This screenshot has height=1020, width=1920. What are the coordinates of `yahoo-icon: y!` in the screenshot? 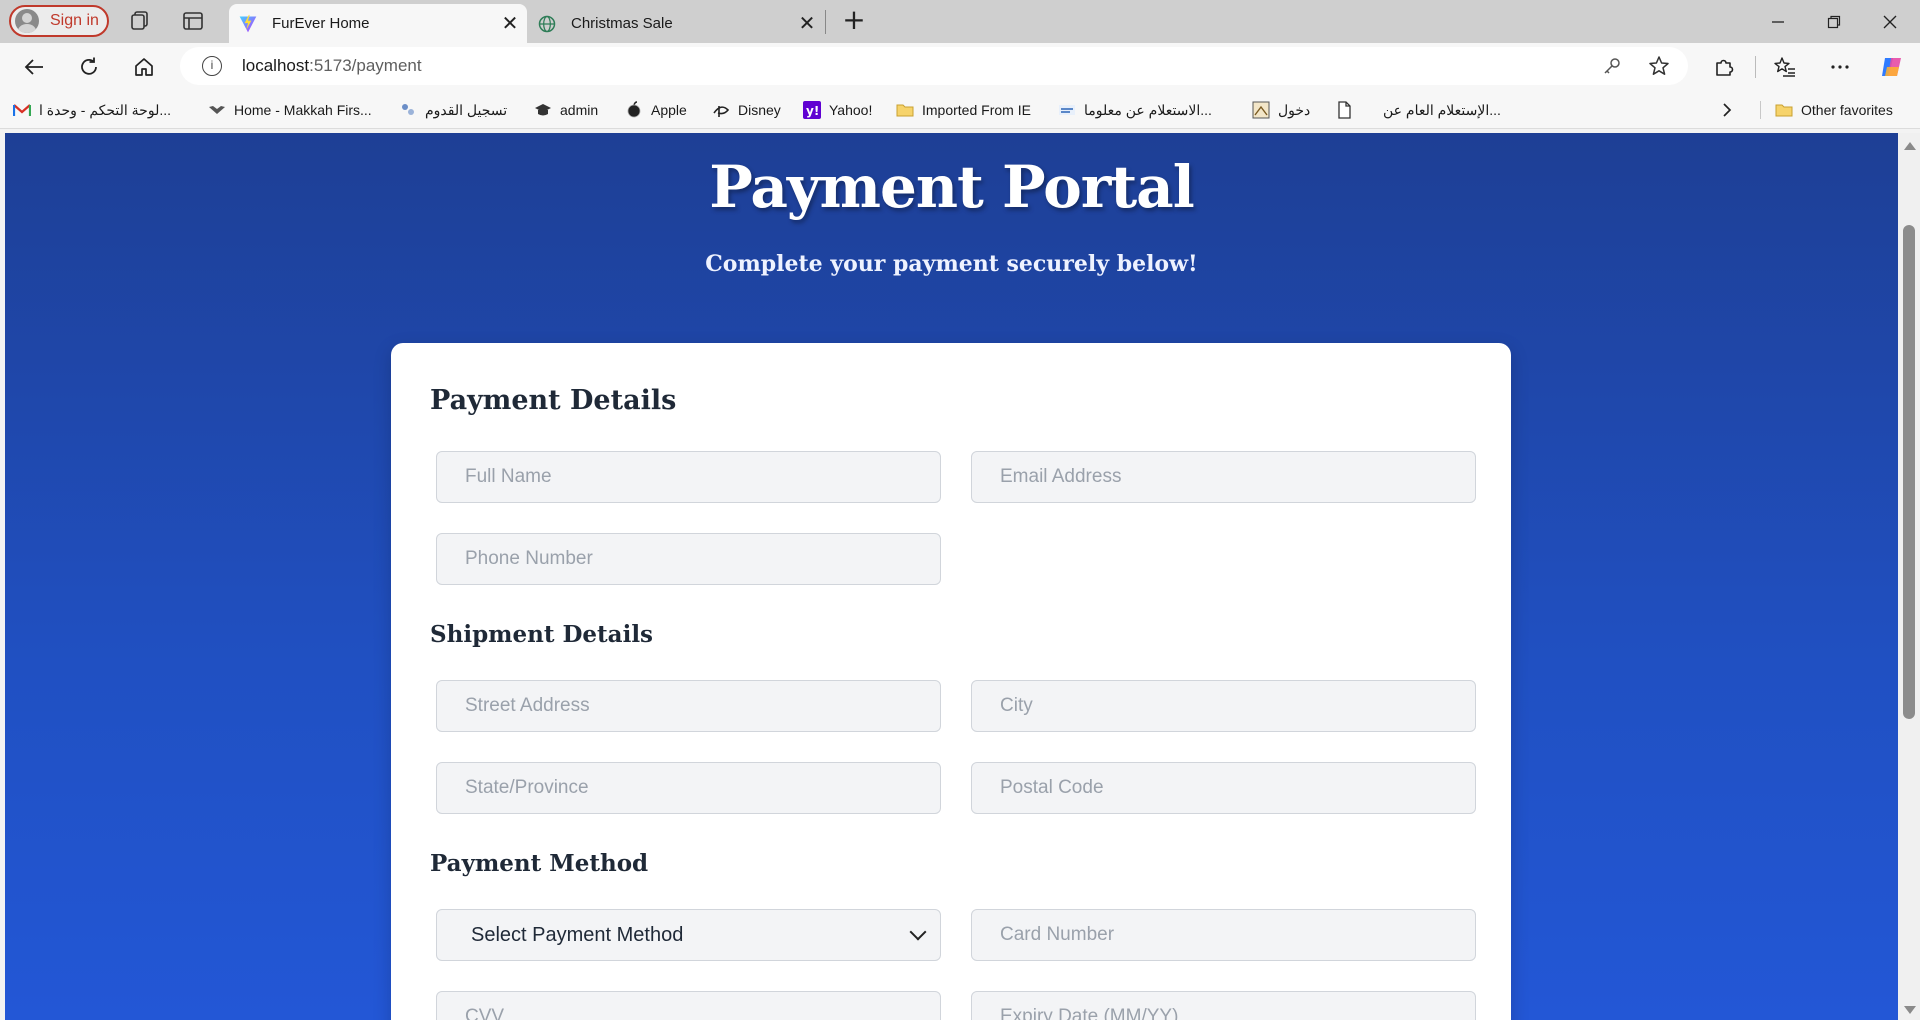 It's located at (812, 110).